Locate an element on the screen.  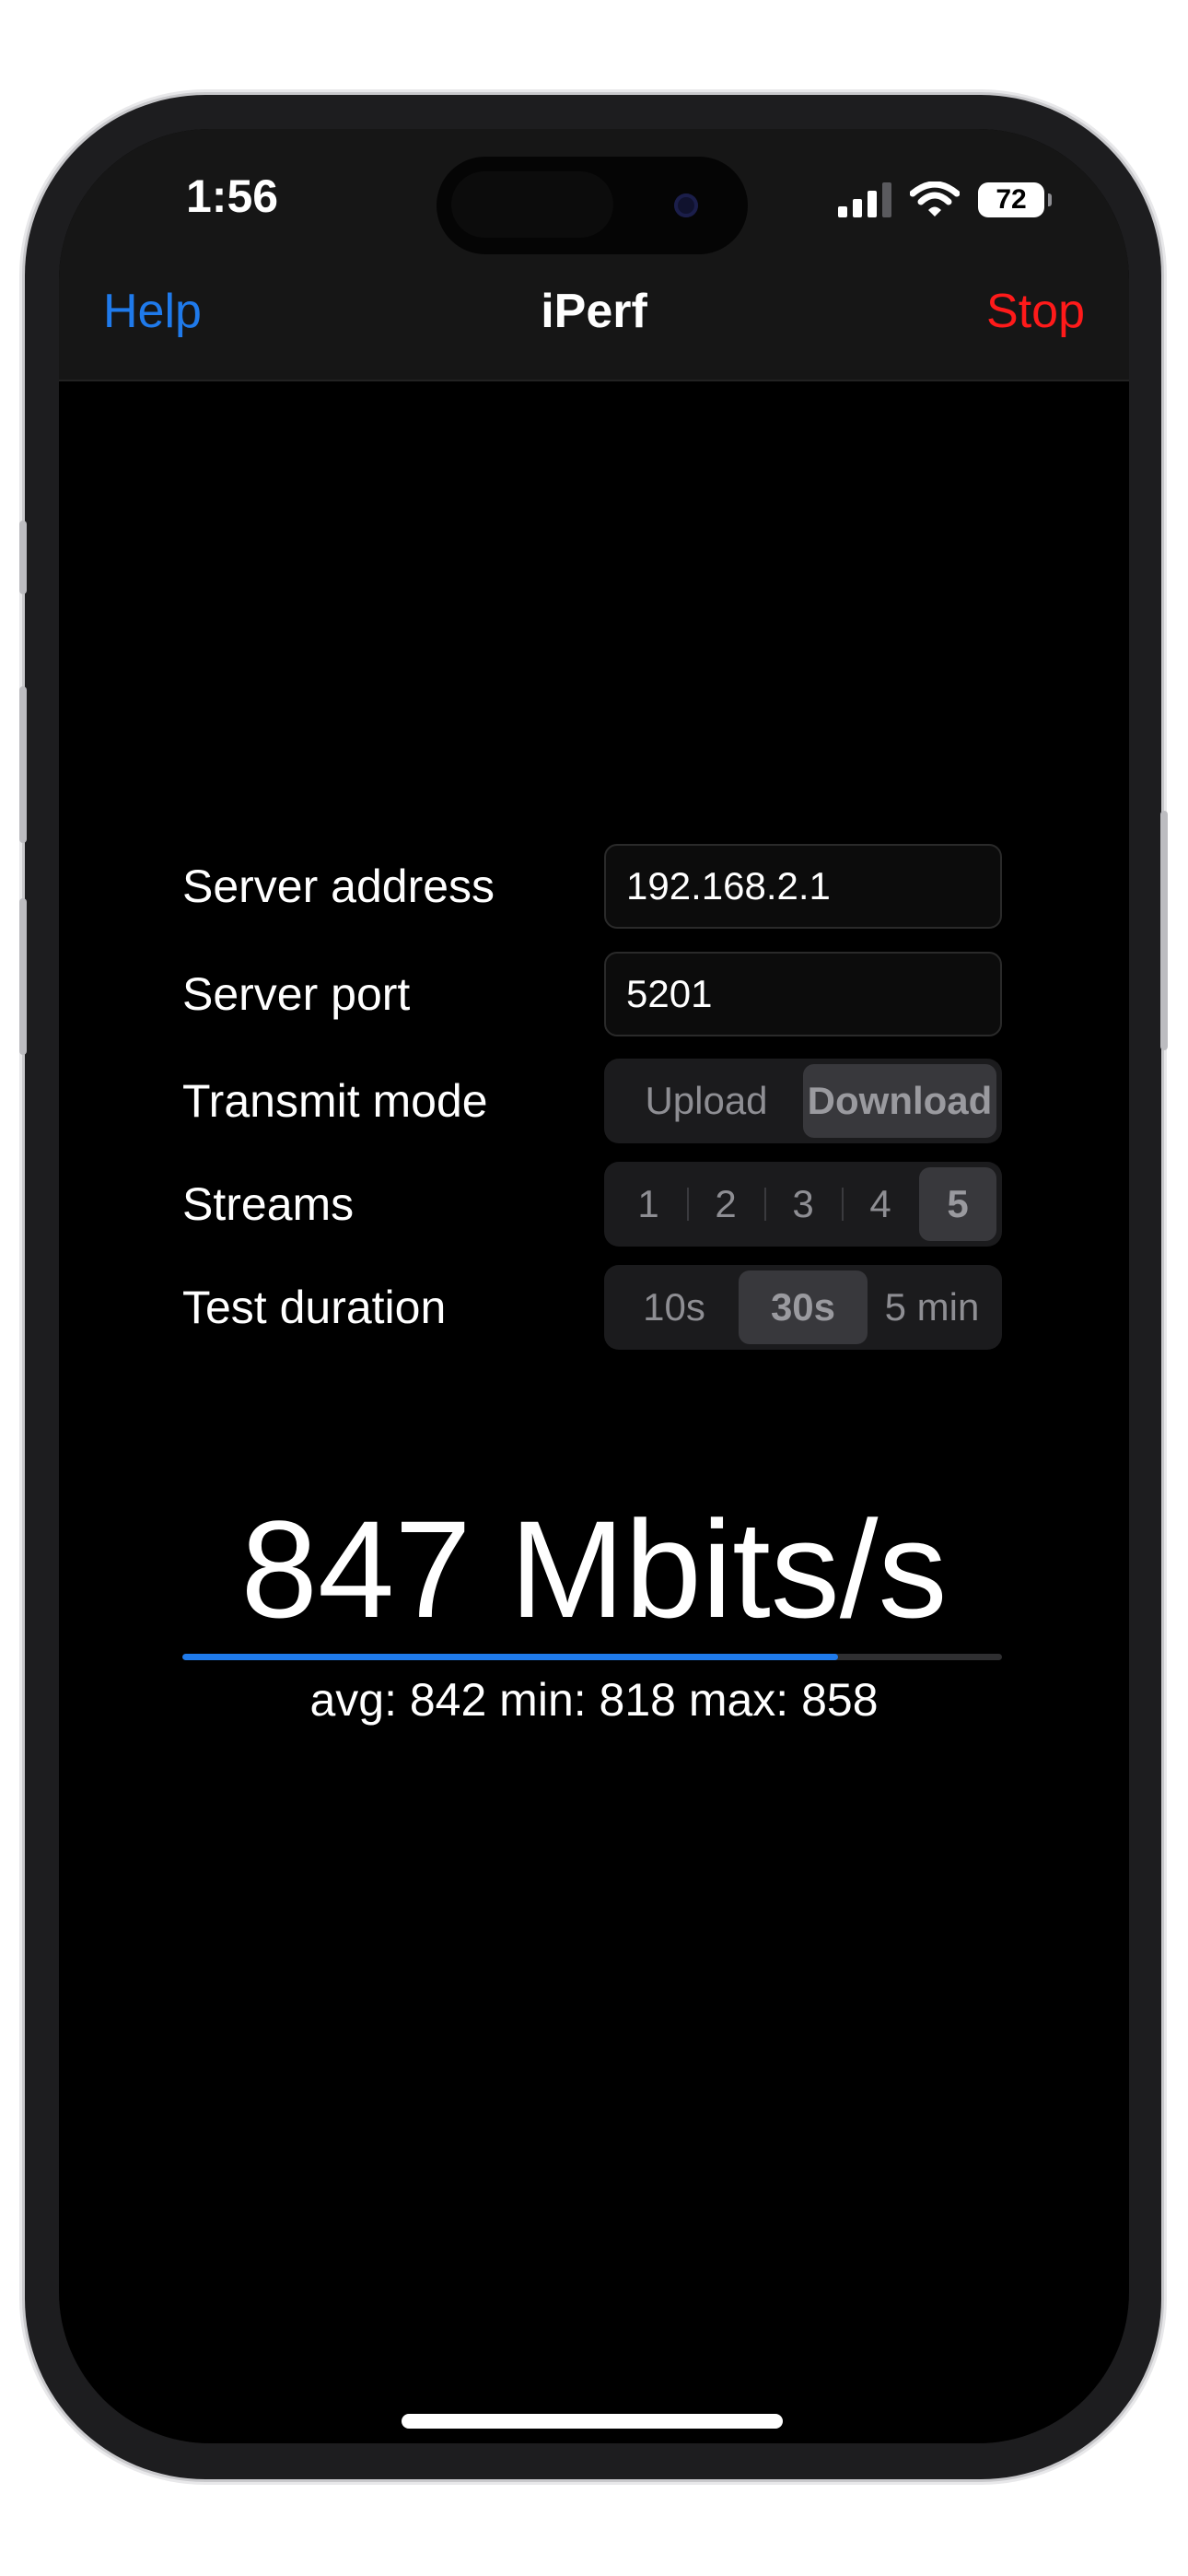
streams-option-5: 5 is located at coordinates (957, 1204).